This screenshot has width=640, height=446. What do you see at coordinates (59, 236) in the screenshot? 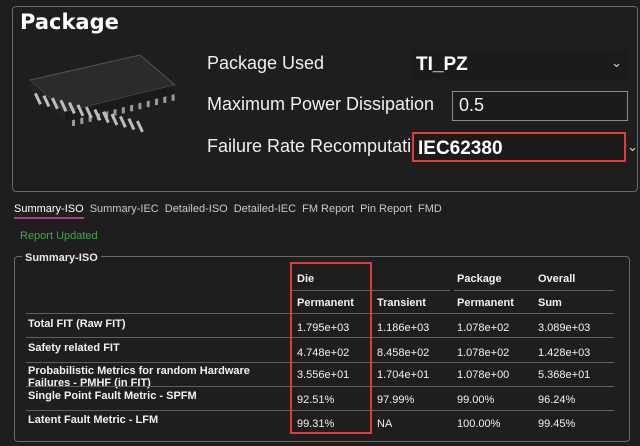
I see `status-text: Report Updated` at bounding box center [59, 236].